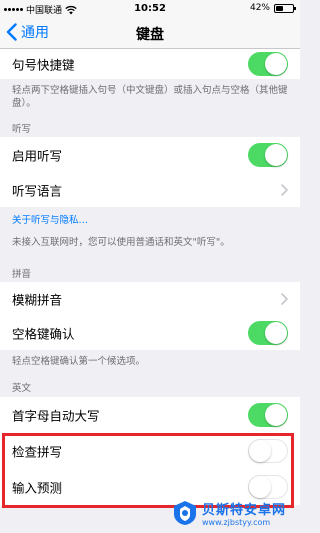 The width and height of the screenshot is (320, 533). I want to click on battery-icon, so click(285, 8).